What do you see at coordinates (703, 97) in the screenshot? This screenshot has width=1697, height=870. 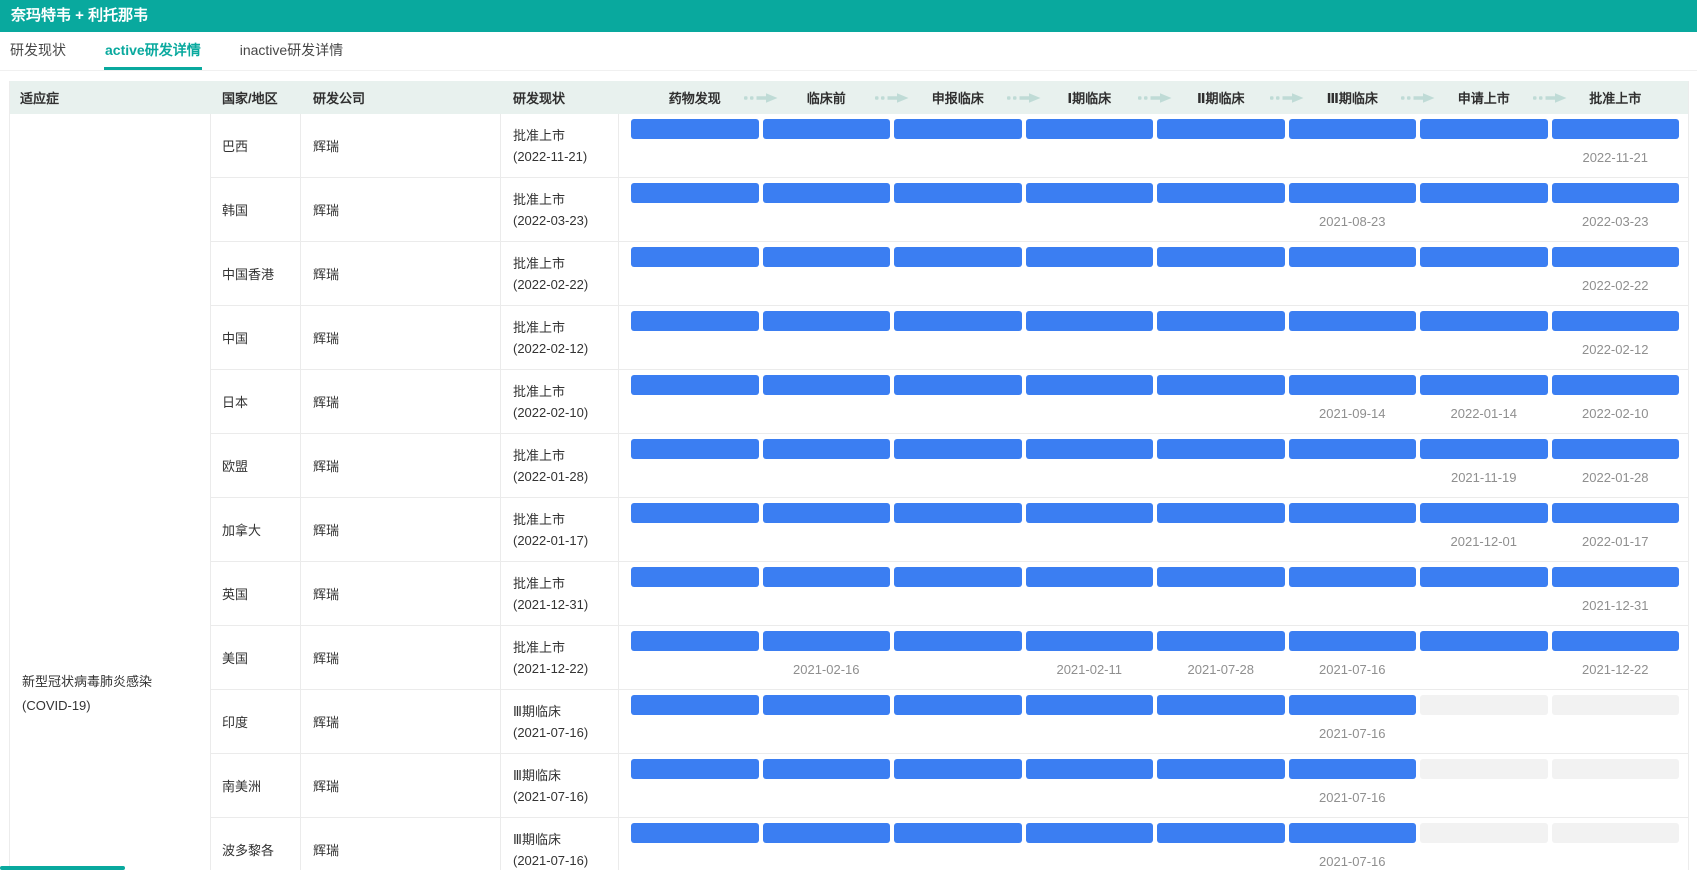 I see `stage-header-0: 药物发现` at bounding box center [703, 97].